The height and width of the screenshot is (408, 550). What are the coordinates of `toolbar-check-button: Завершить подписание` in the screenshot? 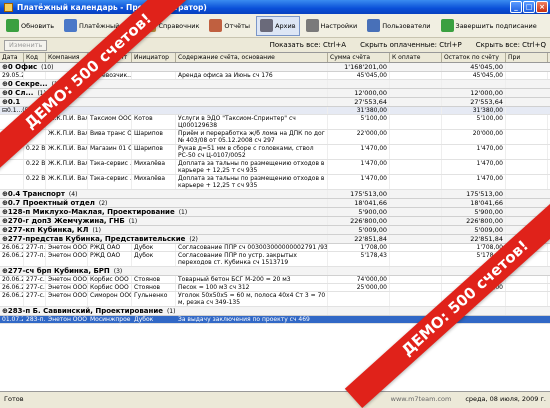 It's located at (489, 26).